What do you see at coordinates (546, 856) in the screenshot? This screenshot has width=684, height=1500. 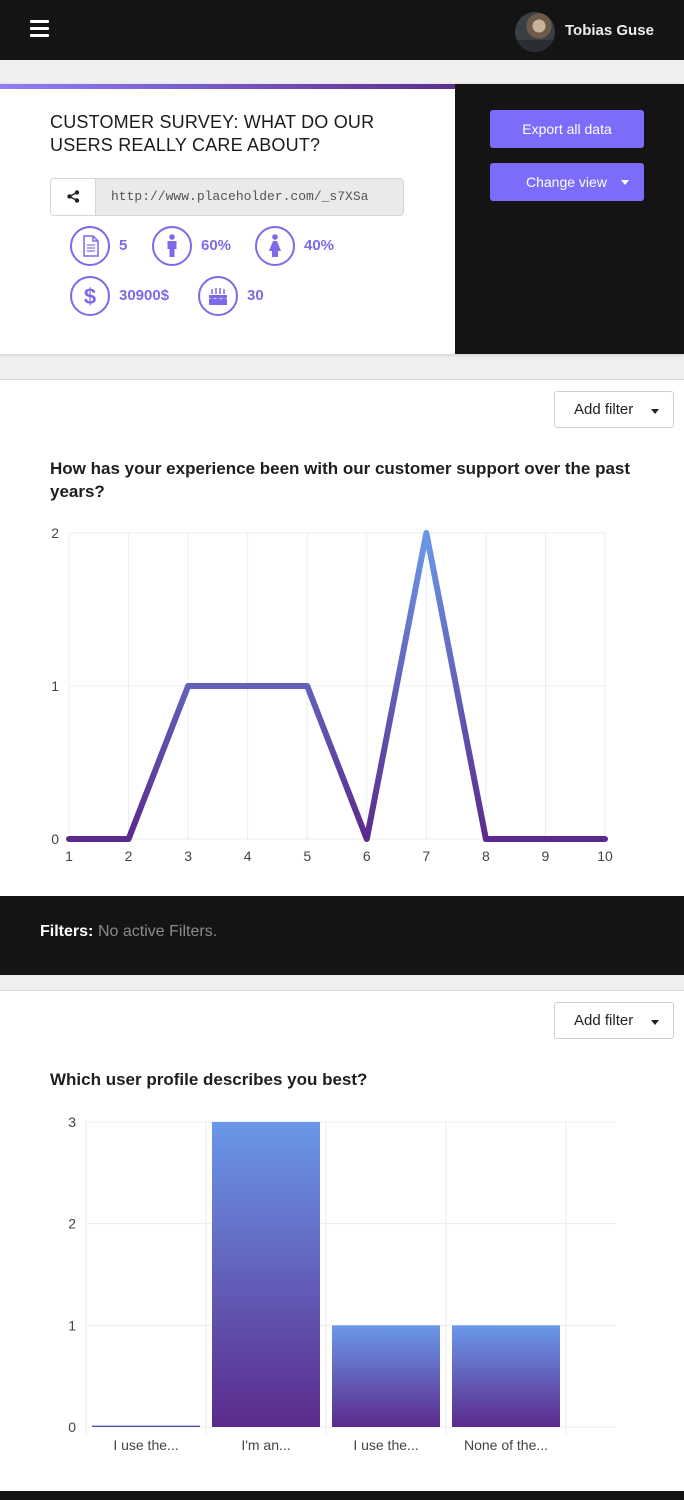 I see `x-tick-label: 9` at bounding box center [546, 856].